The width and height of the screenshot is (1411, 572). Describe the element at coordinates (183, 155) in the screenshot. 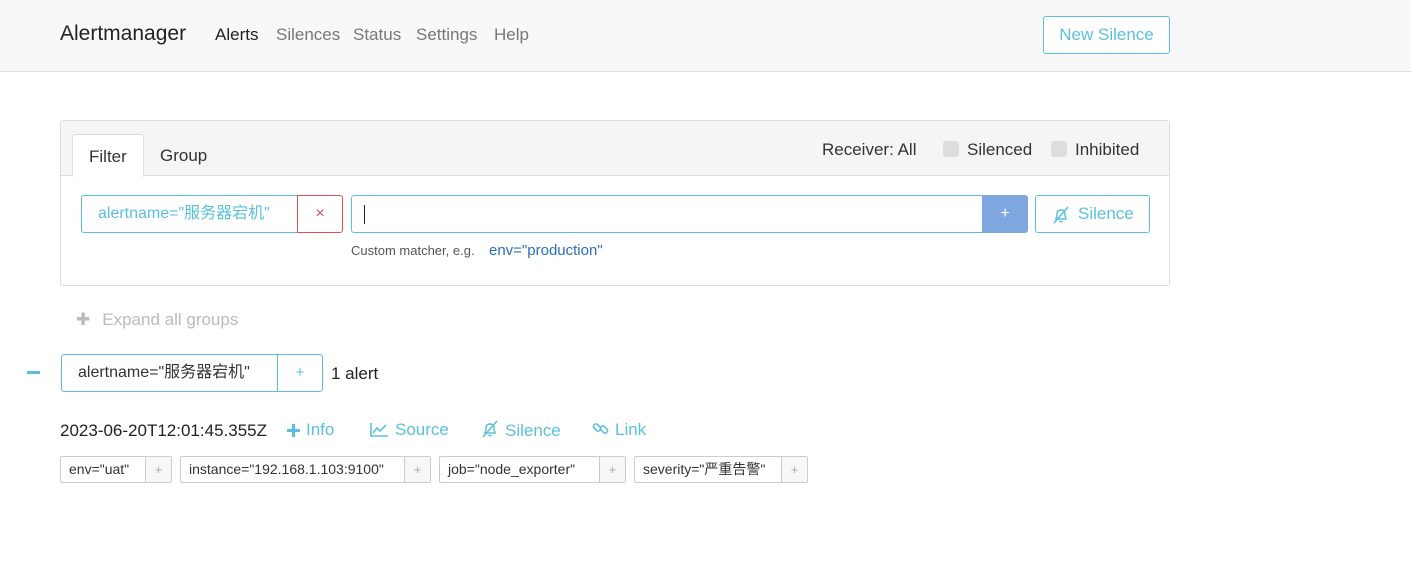

I see `tab-group: Group` at that location.